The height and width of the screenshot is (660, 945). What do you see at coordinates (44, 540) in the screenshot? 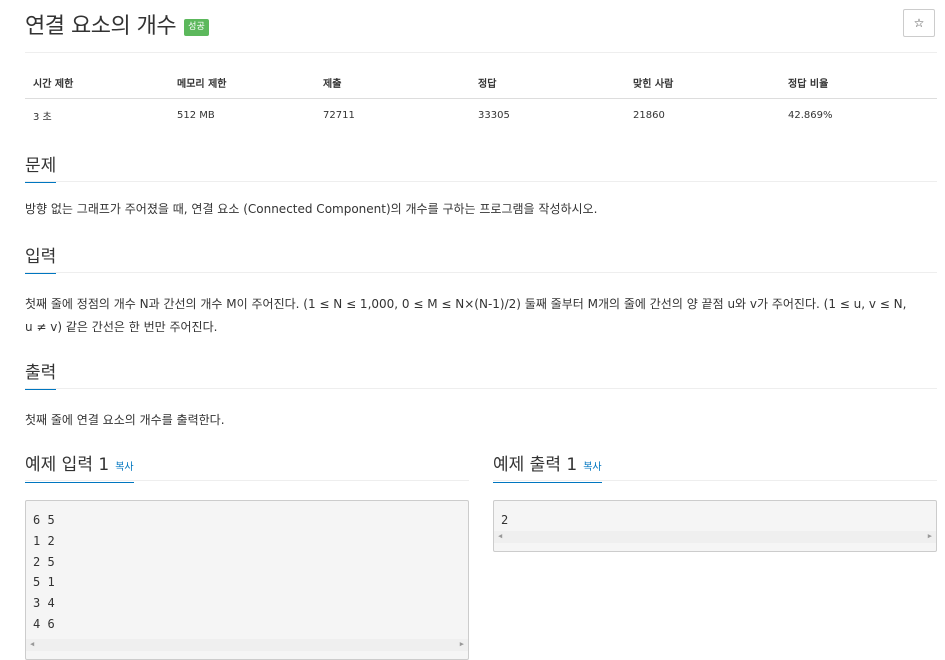
I see `sample-input-line: 1 2` at bounding box center [44, 540].